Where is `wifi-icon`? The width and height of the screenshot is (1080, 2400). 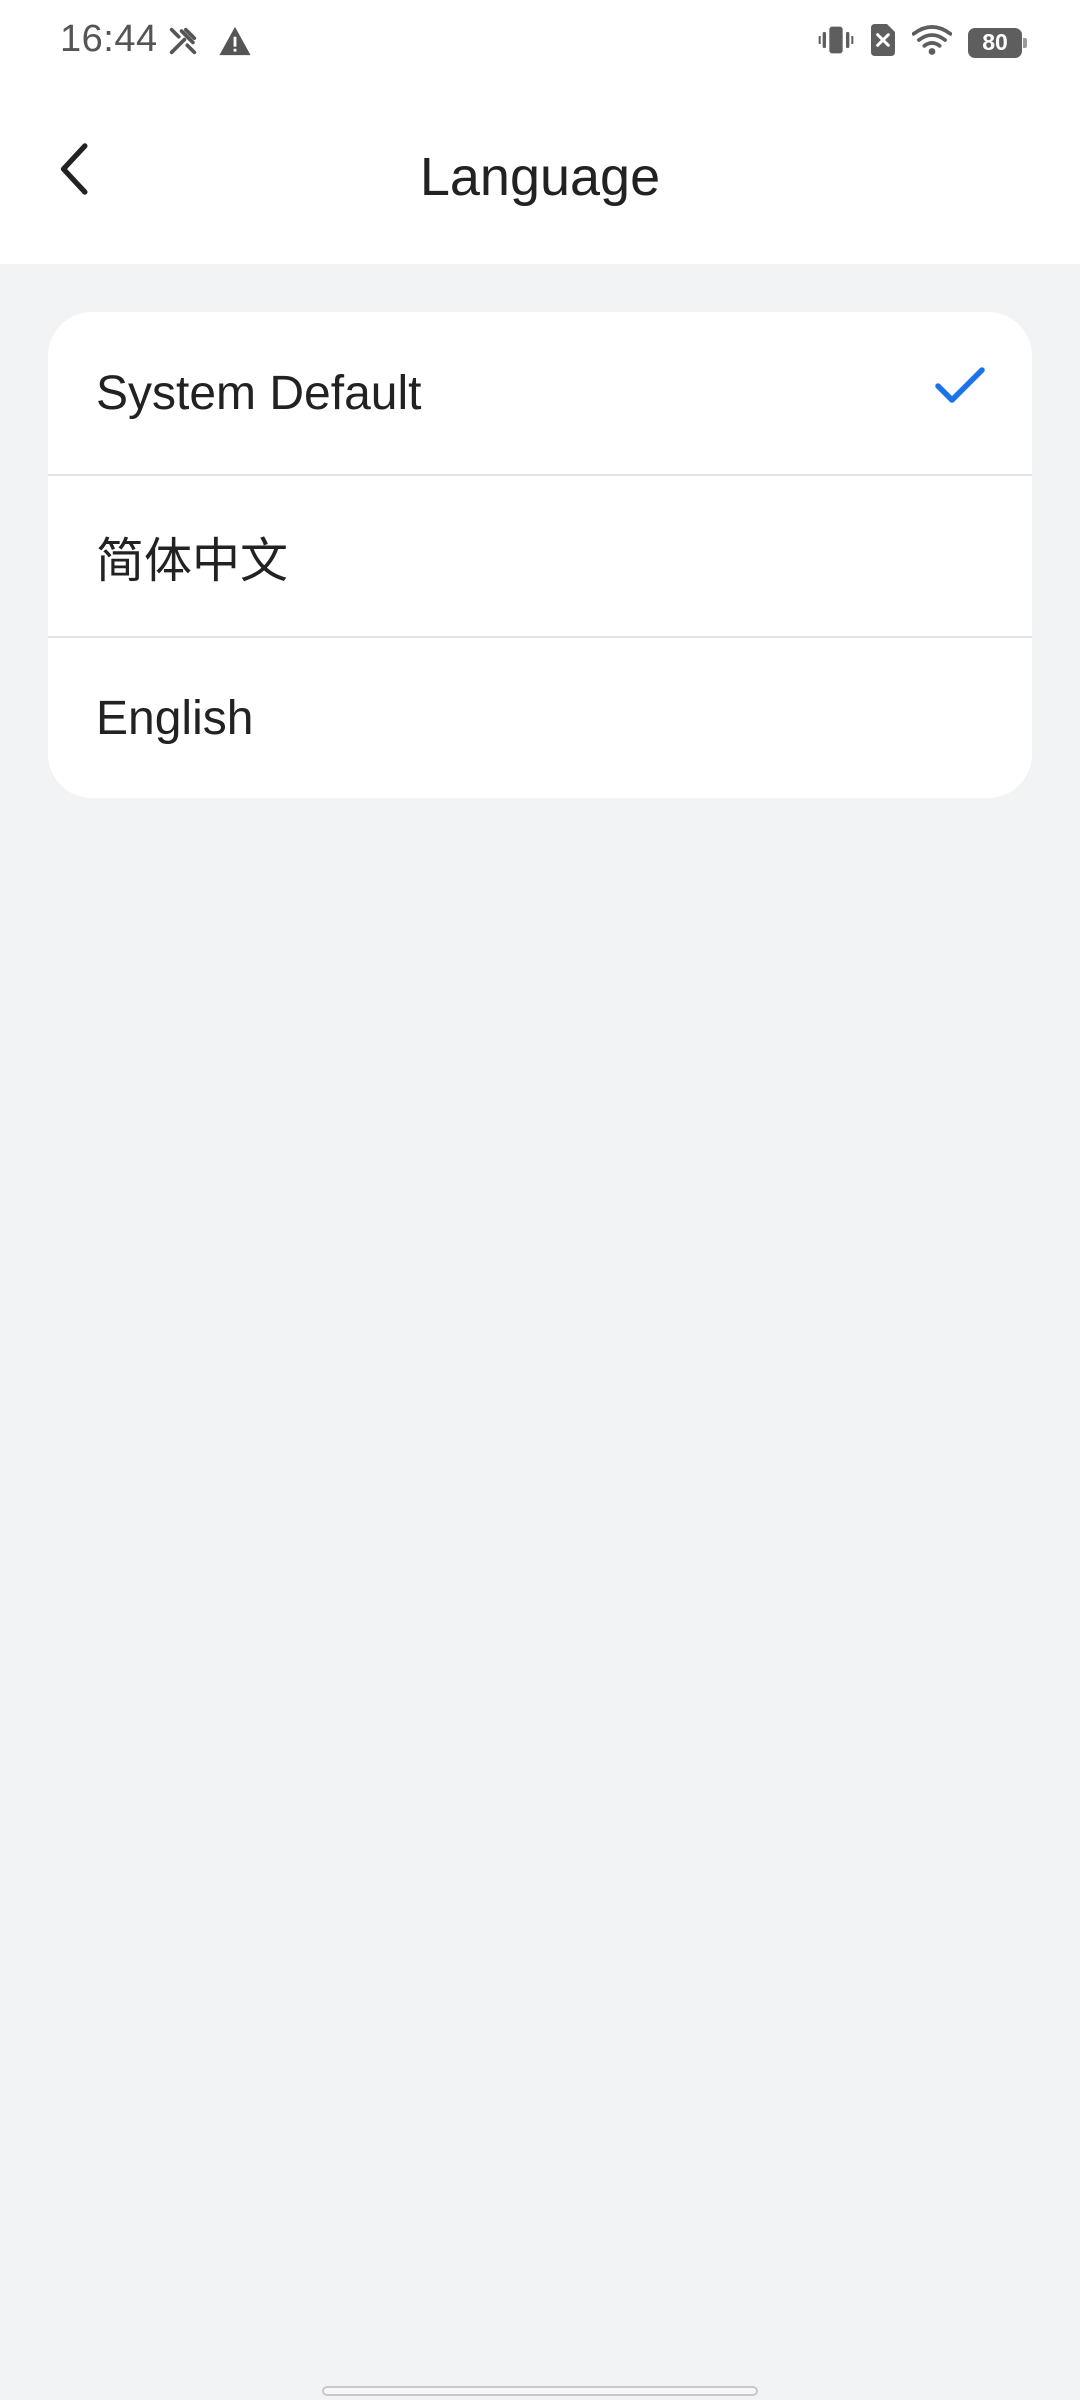 wifi-icon is located at coordinates (932, 42).